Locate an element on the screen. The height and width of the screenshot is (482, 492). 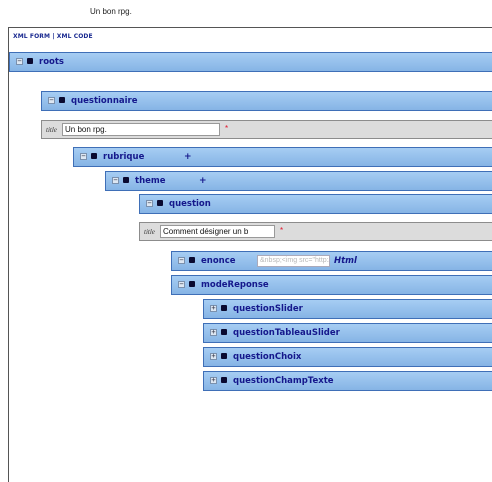
tab-xml-code: XML CODE is located at coordinates (75, 36).